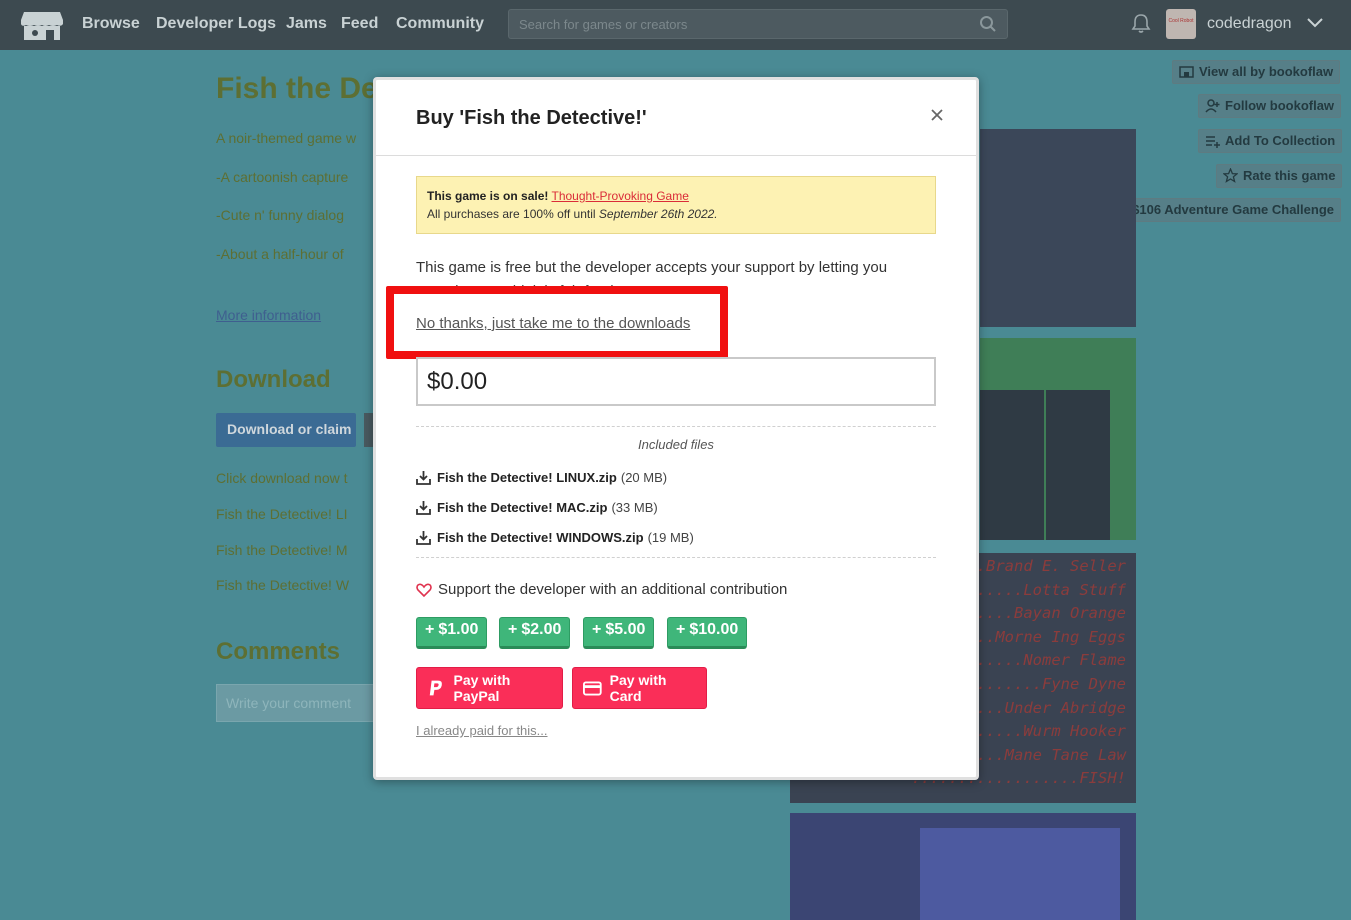 Image resolution: width=1351 pixels, height=920 pixels. Describe the element at coordinates (1315, 23) in the screenshot. I see `chevron-down-icon` at that location.